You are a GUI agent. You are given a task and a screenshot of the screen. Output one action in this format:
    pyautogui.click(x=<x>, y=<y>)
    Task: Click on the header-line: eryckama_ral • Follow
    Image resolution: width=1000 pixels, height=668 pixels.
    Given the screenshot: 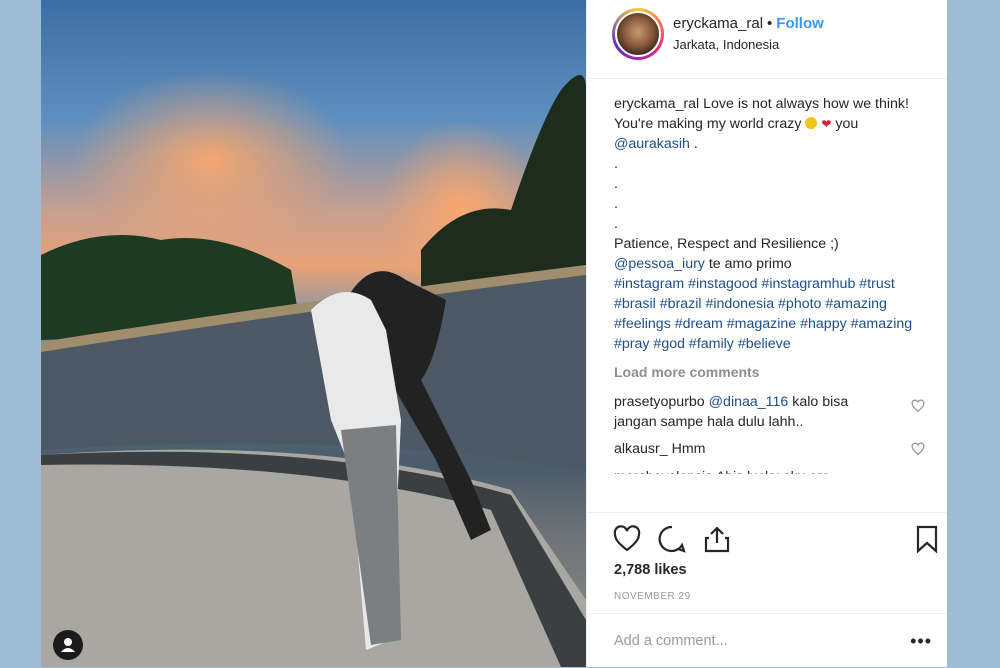 What is the action you would take?
    pyautogui.click(x=748, y=23)
    